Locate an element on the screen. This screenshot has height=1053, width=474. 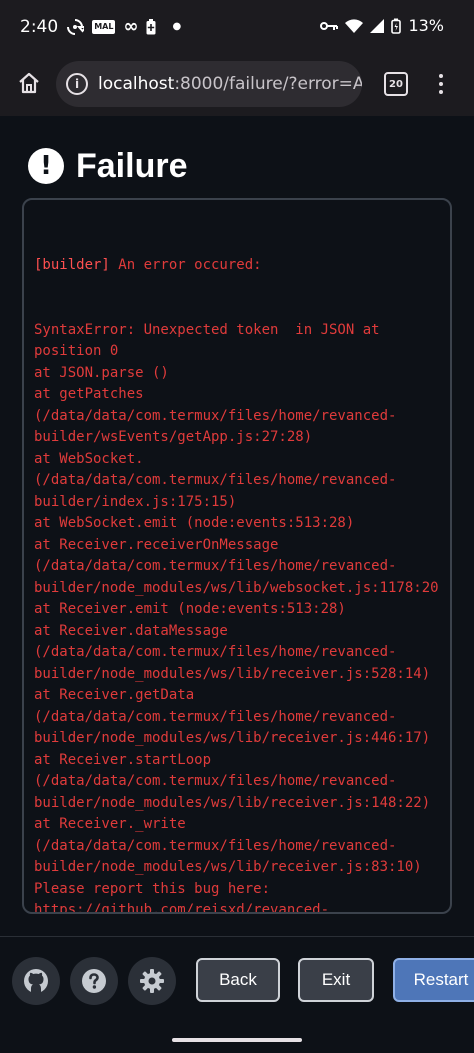
log-line: position 0 is located at coordinates (76, 351).